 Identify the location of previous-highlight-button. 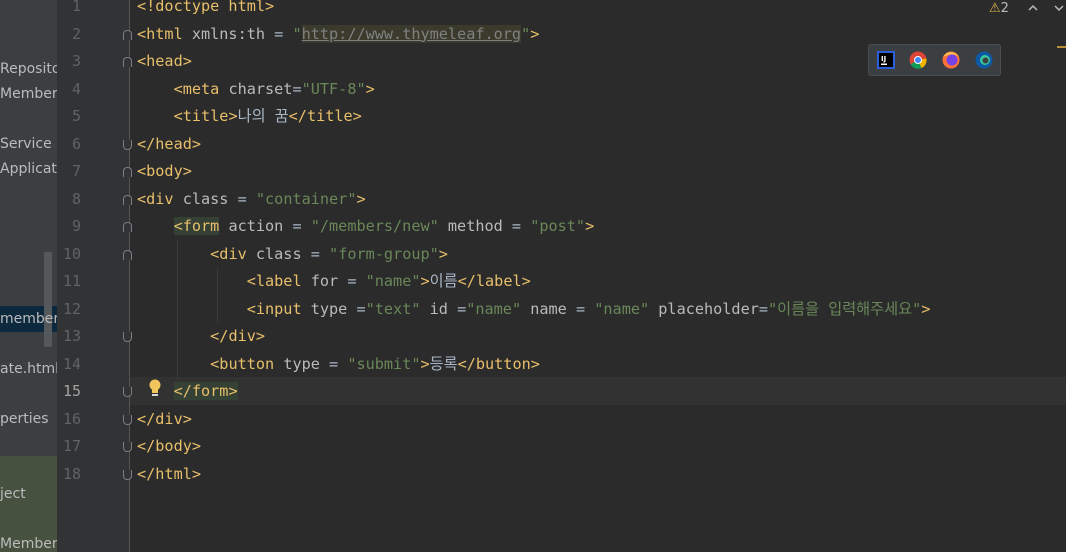
(1033, 10).